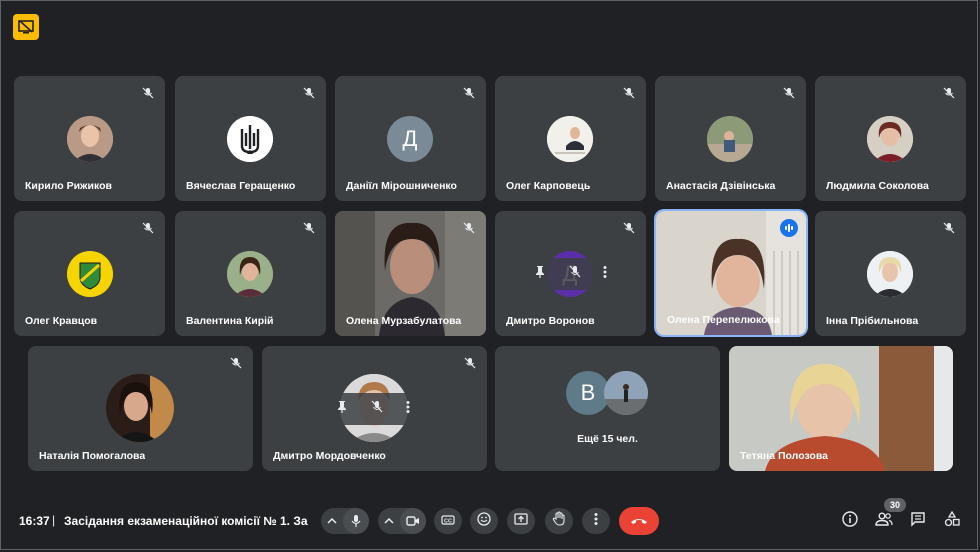 This screenshot has height=552, width=980. I want to click on captions-button: CC, so click(448, 521).